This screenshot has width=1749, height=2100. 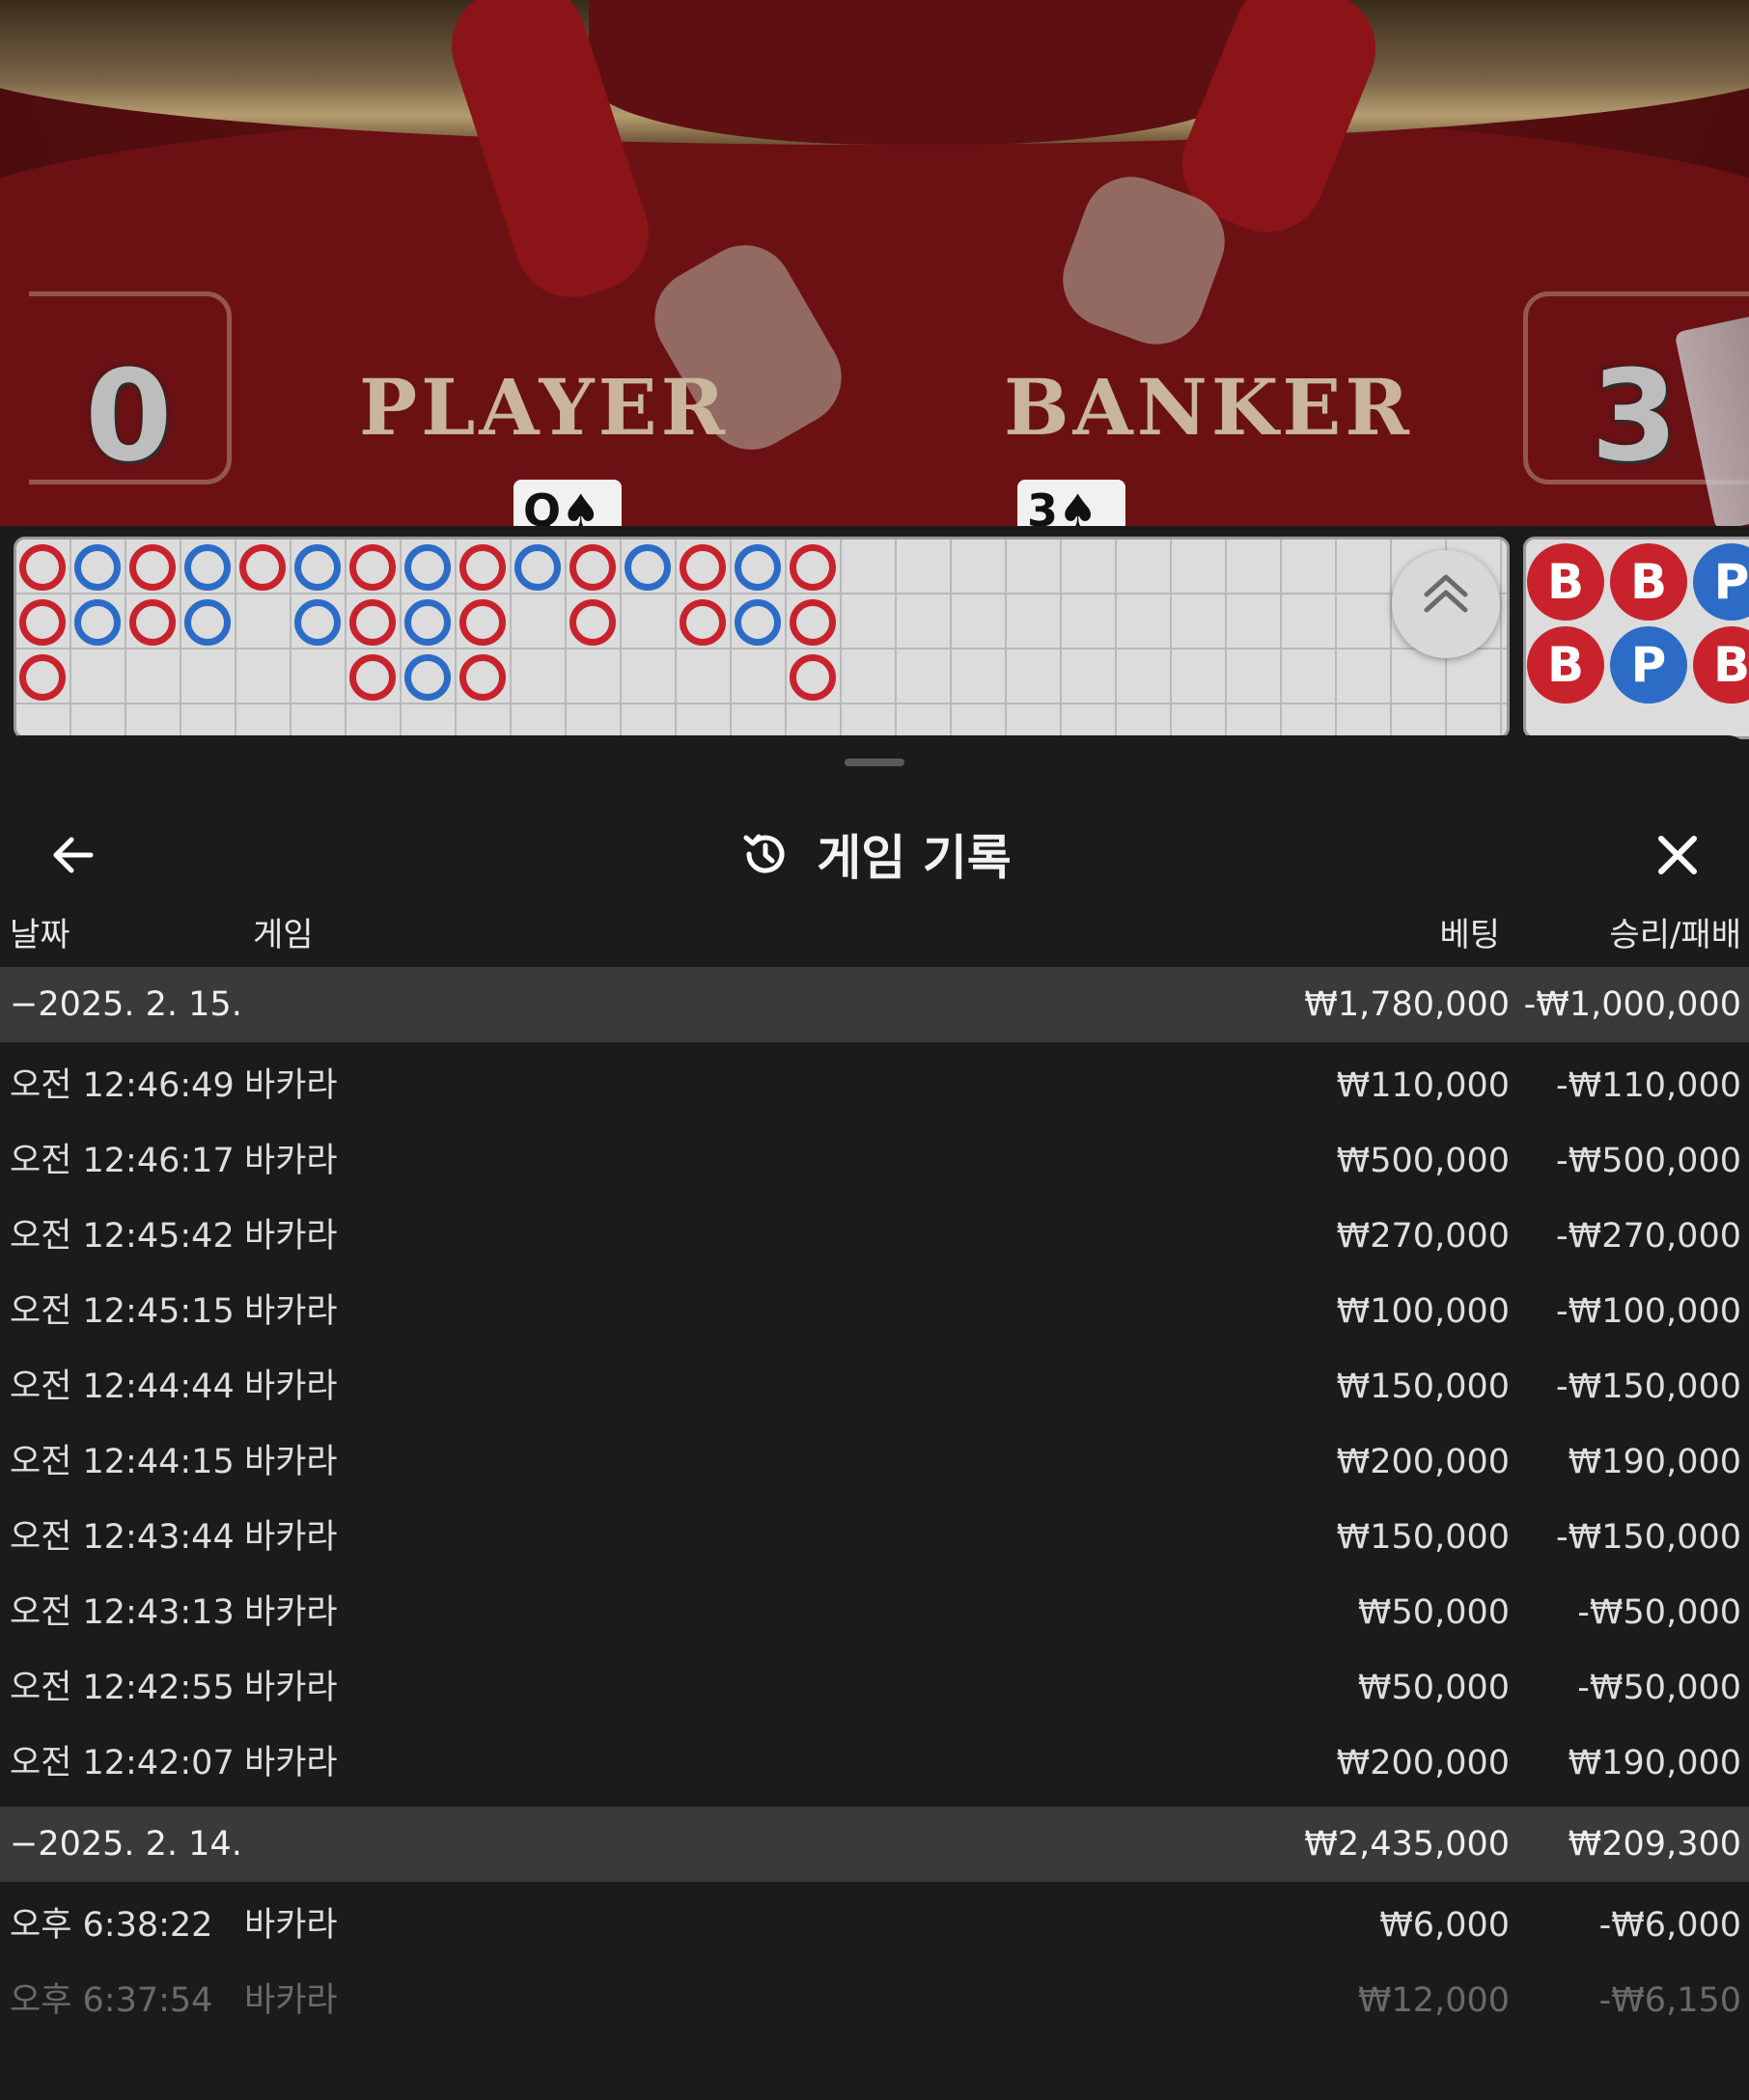 What do you see at coordinates (123, 1387) in the screenshot?
I see `row-time: 오전 12:44:44` at bounding box center [123, 1387].